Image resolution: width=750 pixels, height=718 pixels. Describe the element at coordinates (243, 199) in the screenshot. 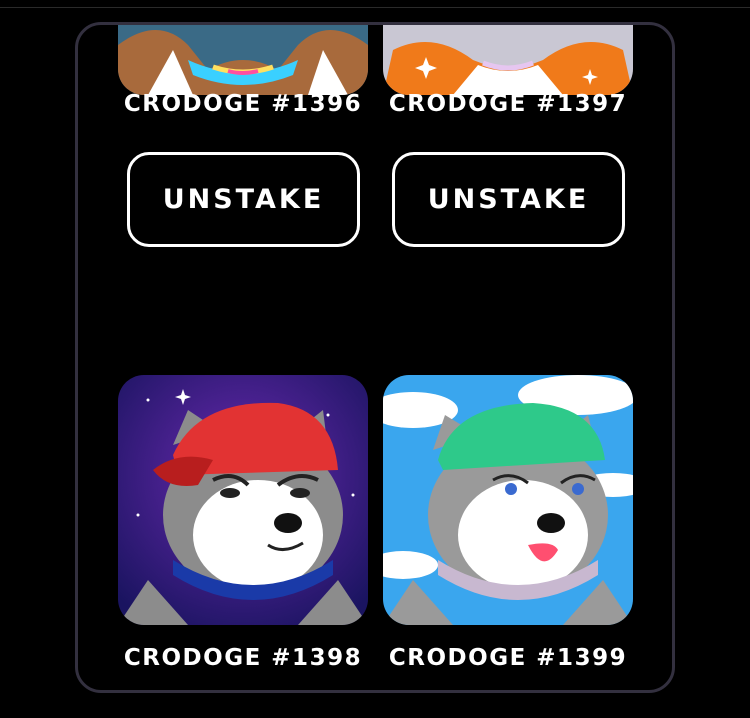

I see `unstake-button-1396: UNSTAKE` at that location.